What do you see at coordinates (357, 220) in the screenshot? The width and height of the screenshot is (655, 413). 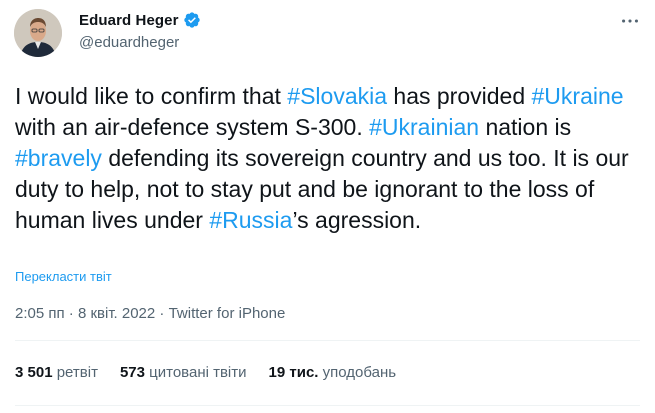 I see `tweet-text-segment: ’s agression.` at bounding box center [357, 220].